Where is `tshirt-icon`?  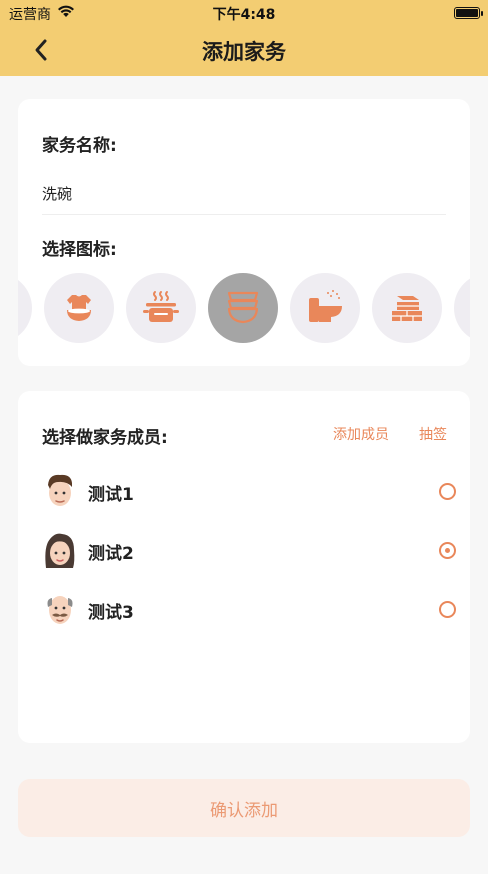
tshirt-icon is located at coordinates (79, 308).